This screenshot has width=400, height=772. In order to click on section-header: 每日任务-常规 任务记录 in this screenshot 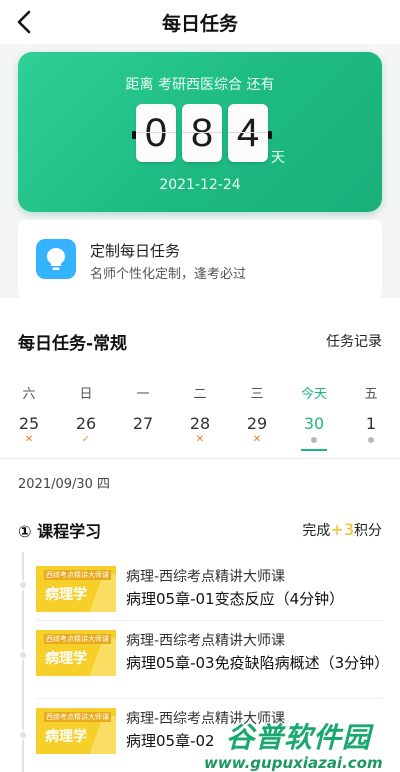, I will do `click(200, 337)`.